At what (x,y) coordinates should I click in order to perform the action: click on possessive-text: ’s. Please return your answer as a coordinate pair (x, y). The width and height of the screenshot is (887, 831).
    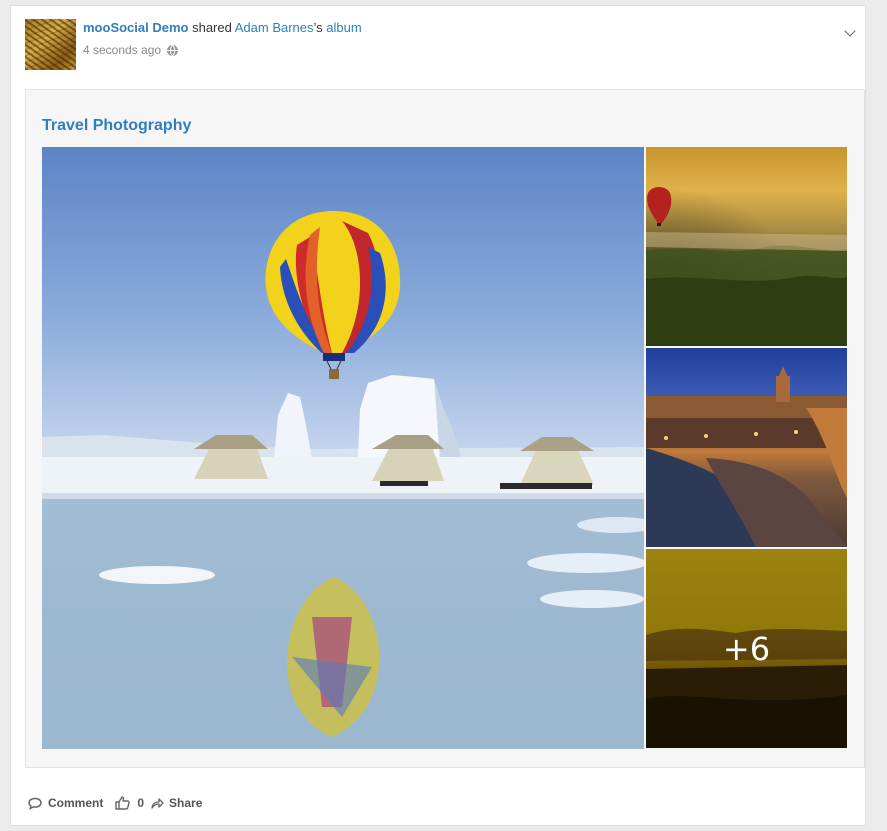
    Looking at the image, I should click on (318, 27).